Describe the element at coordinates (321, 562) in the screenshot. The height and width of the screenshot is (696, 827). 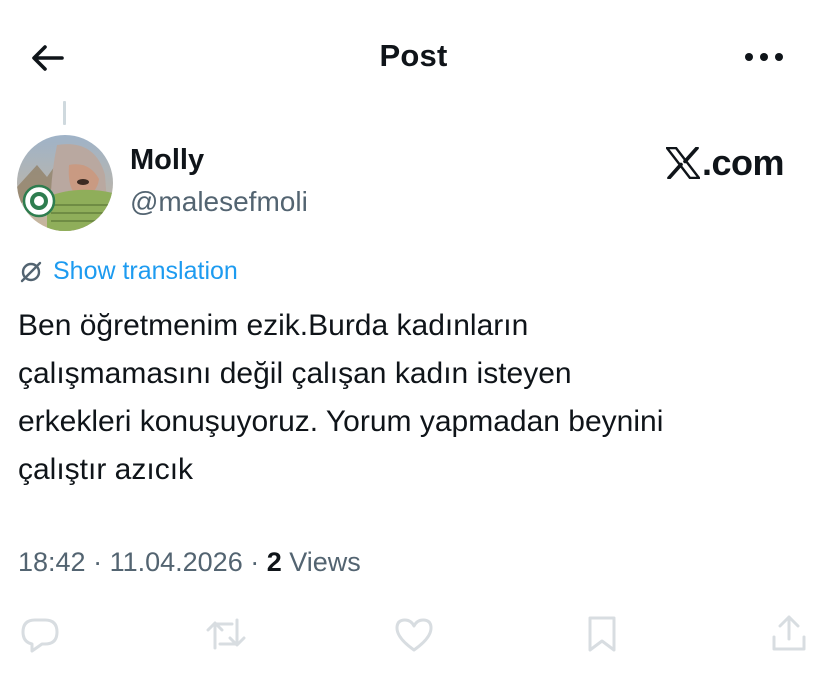
I see `views-label: Views` at that location.